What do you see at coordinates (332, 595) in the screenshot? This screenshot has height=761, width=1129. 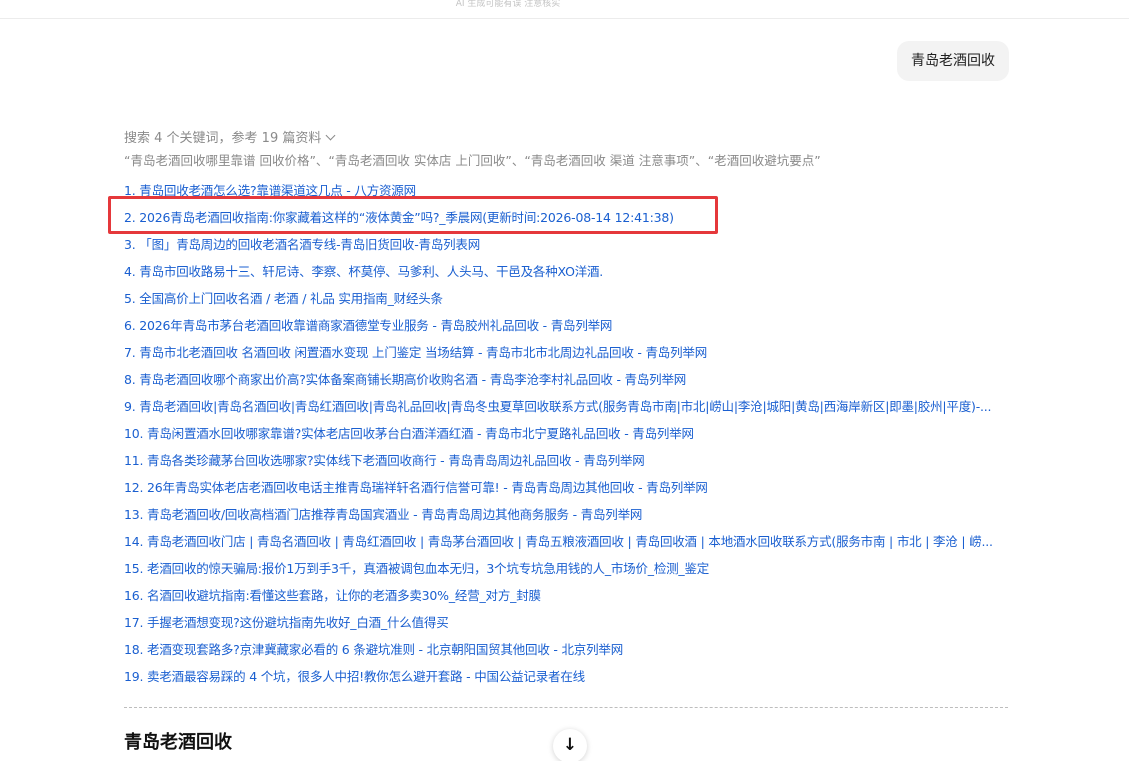 I see `reference-link: 16. 名酒回收避坑指南:看懂这些套路，让你的老酒多卖30%_经营_对方_封膜` at bounding box center [332, 595].